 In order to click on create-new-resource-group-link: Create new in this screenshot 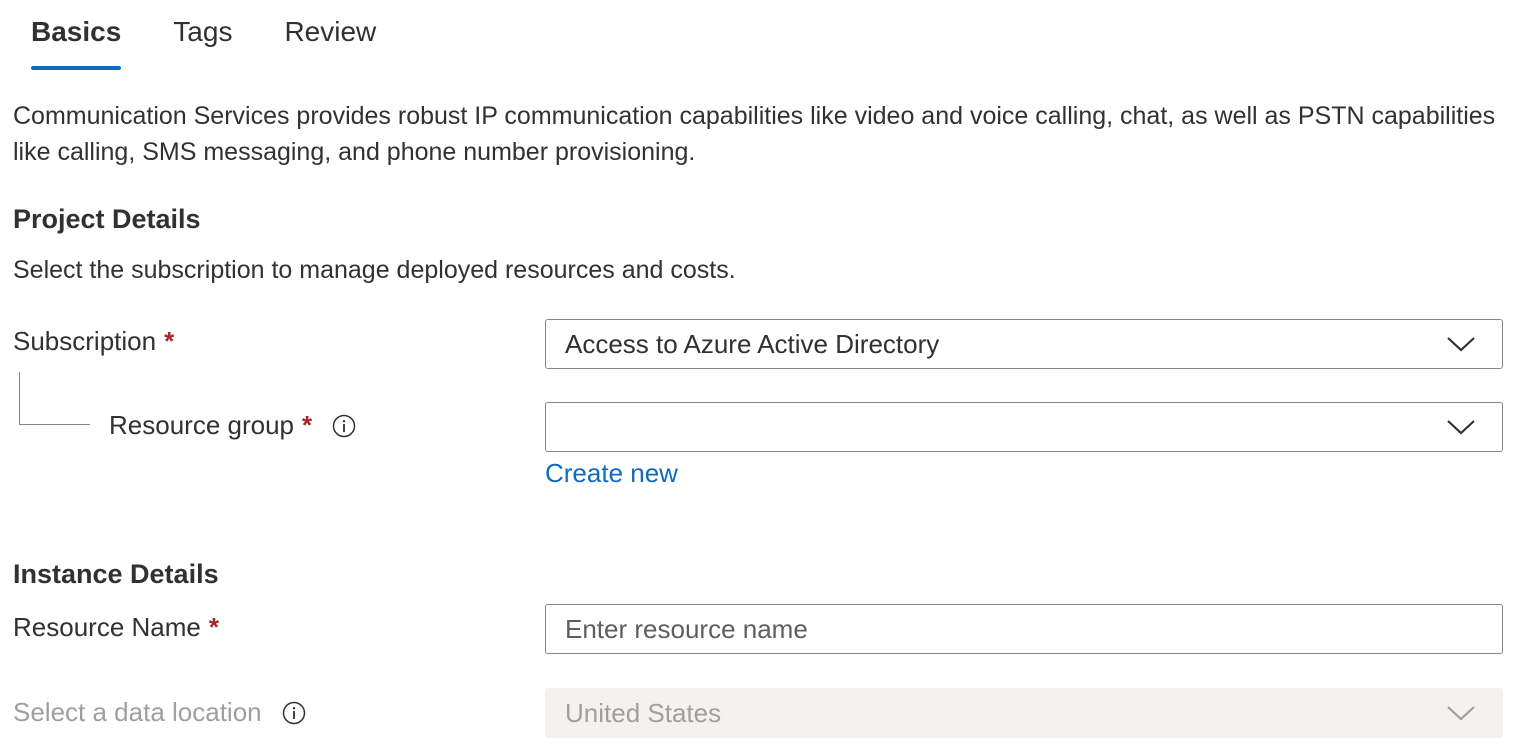, I will do `click(611, 473)`.